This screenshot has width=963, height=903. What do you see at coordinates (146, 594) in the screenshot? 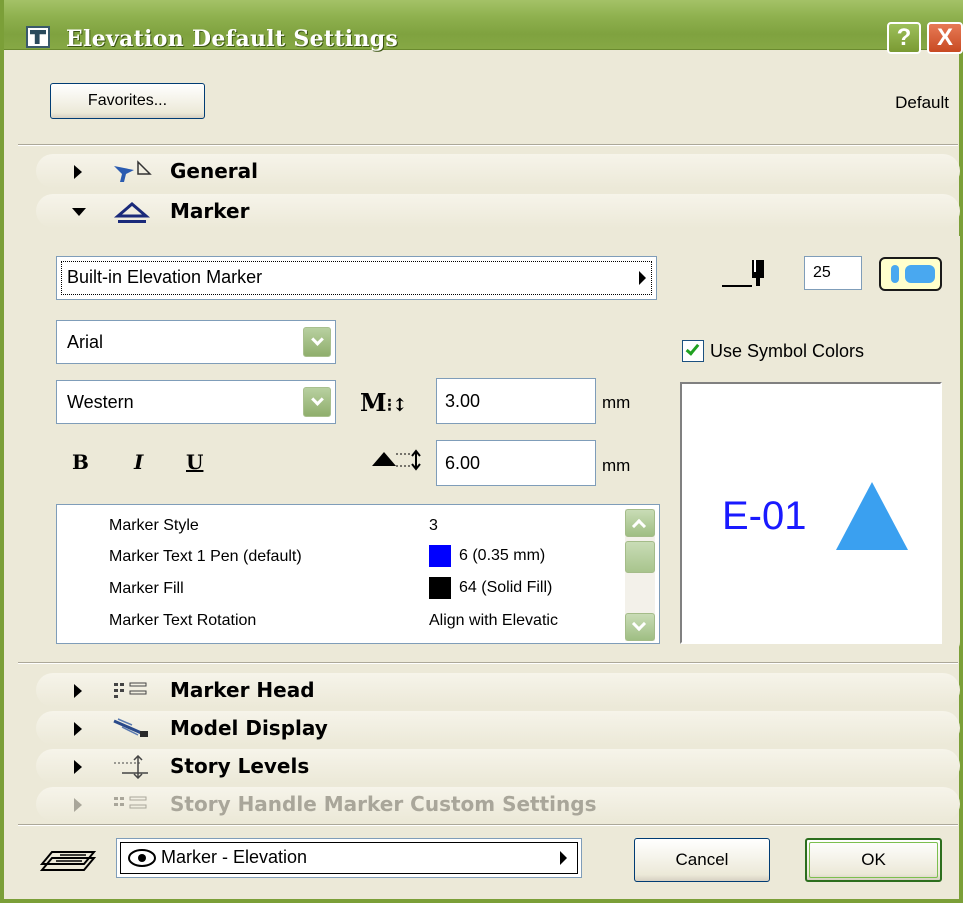
I see `param-name: Marker Fill` at bounding box center [146, 594].